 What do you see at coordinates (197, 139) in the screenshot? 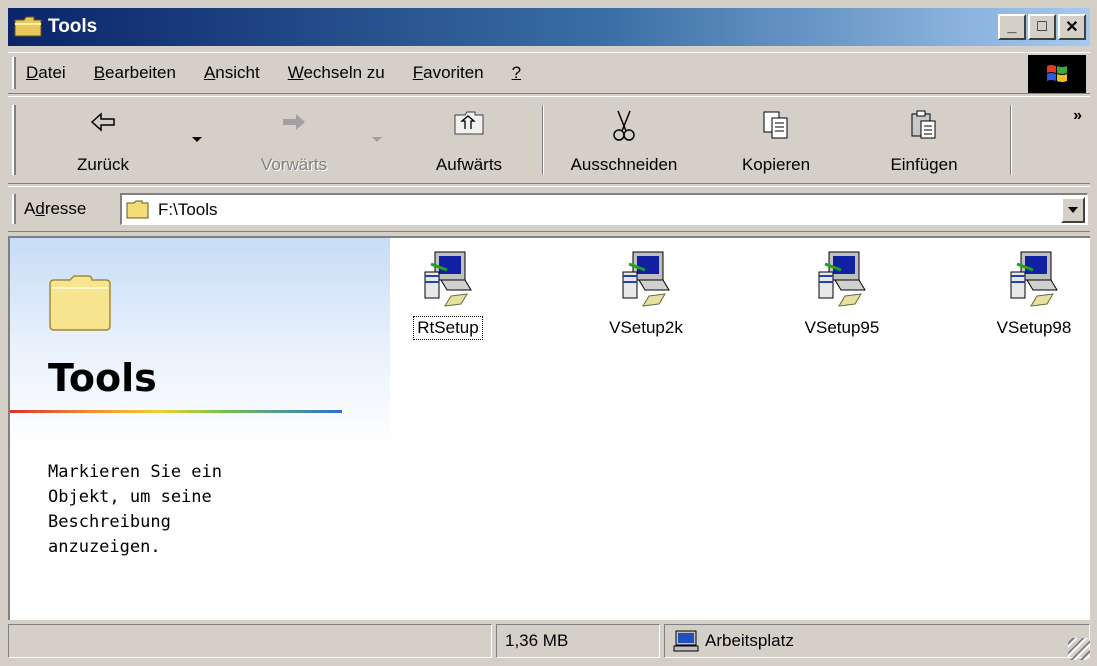
I see `back-history-dropdown` at bounding box center [197, 139].